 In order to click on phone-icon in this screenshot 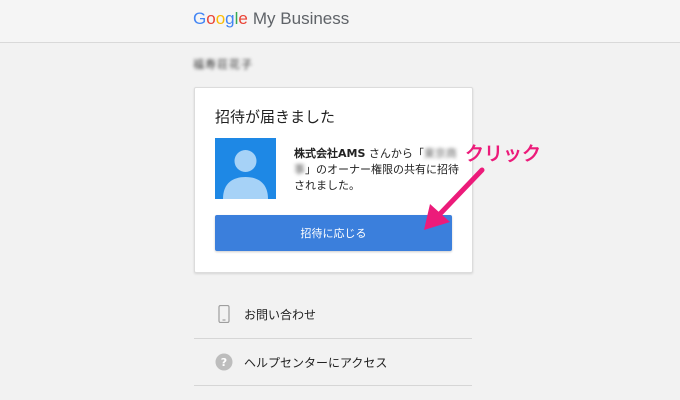, I will do `click(224, 314)`.